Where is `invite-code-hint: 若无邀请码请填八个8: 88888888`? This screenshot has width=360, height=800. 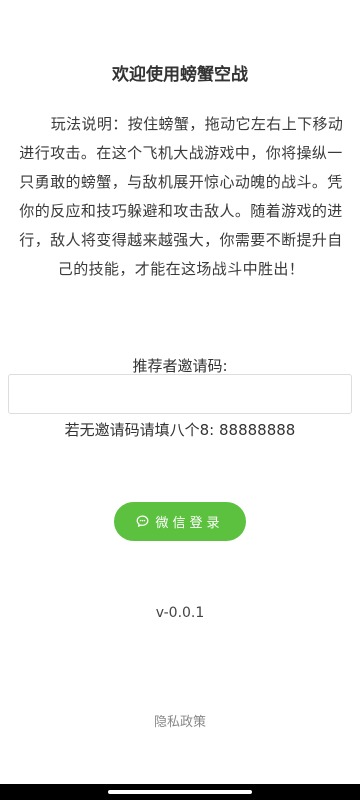
invite-code-hint: 若无邀请码请填八个8: 88888888 is located at coordinates (180, 430).